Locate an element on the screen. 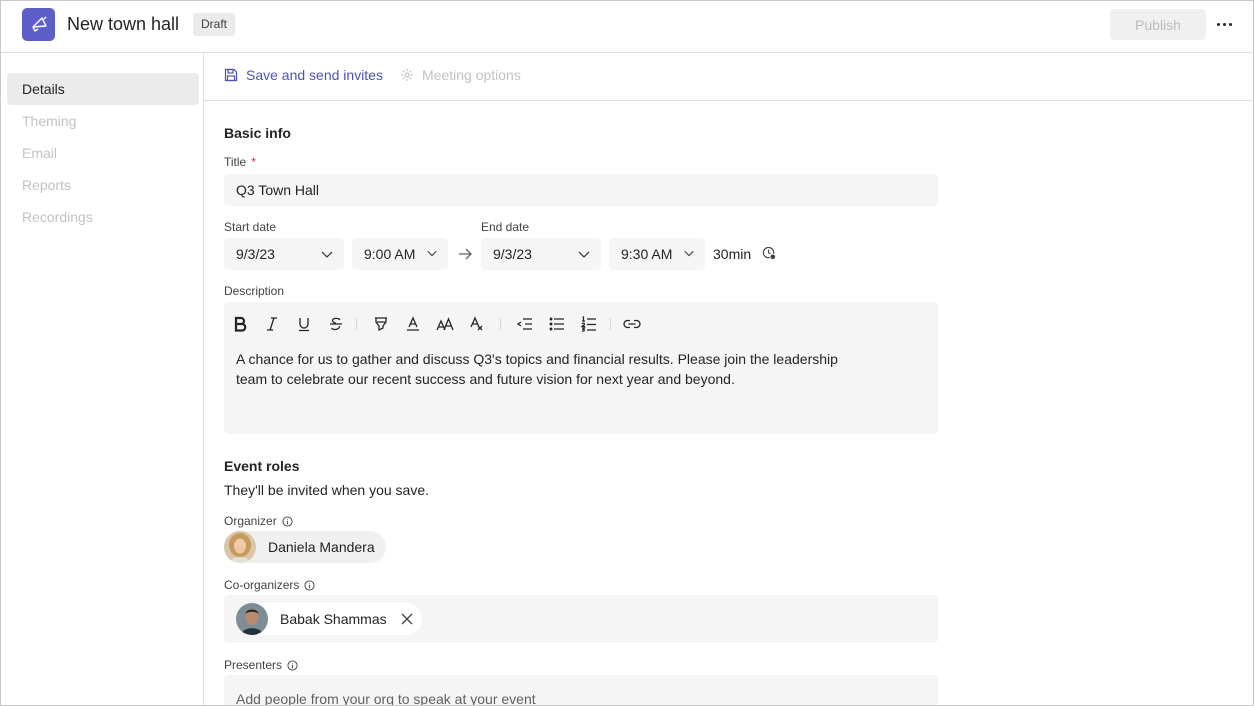 This screenshot has width=1254, height=706. coorganizer-pill: Babak Shammas is located at coordinates (329, 619).